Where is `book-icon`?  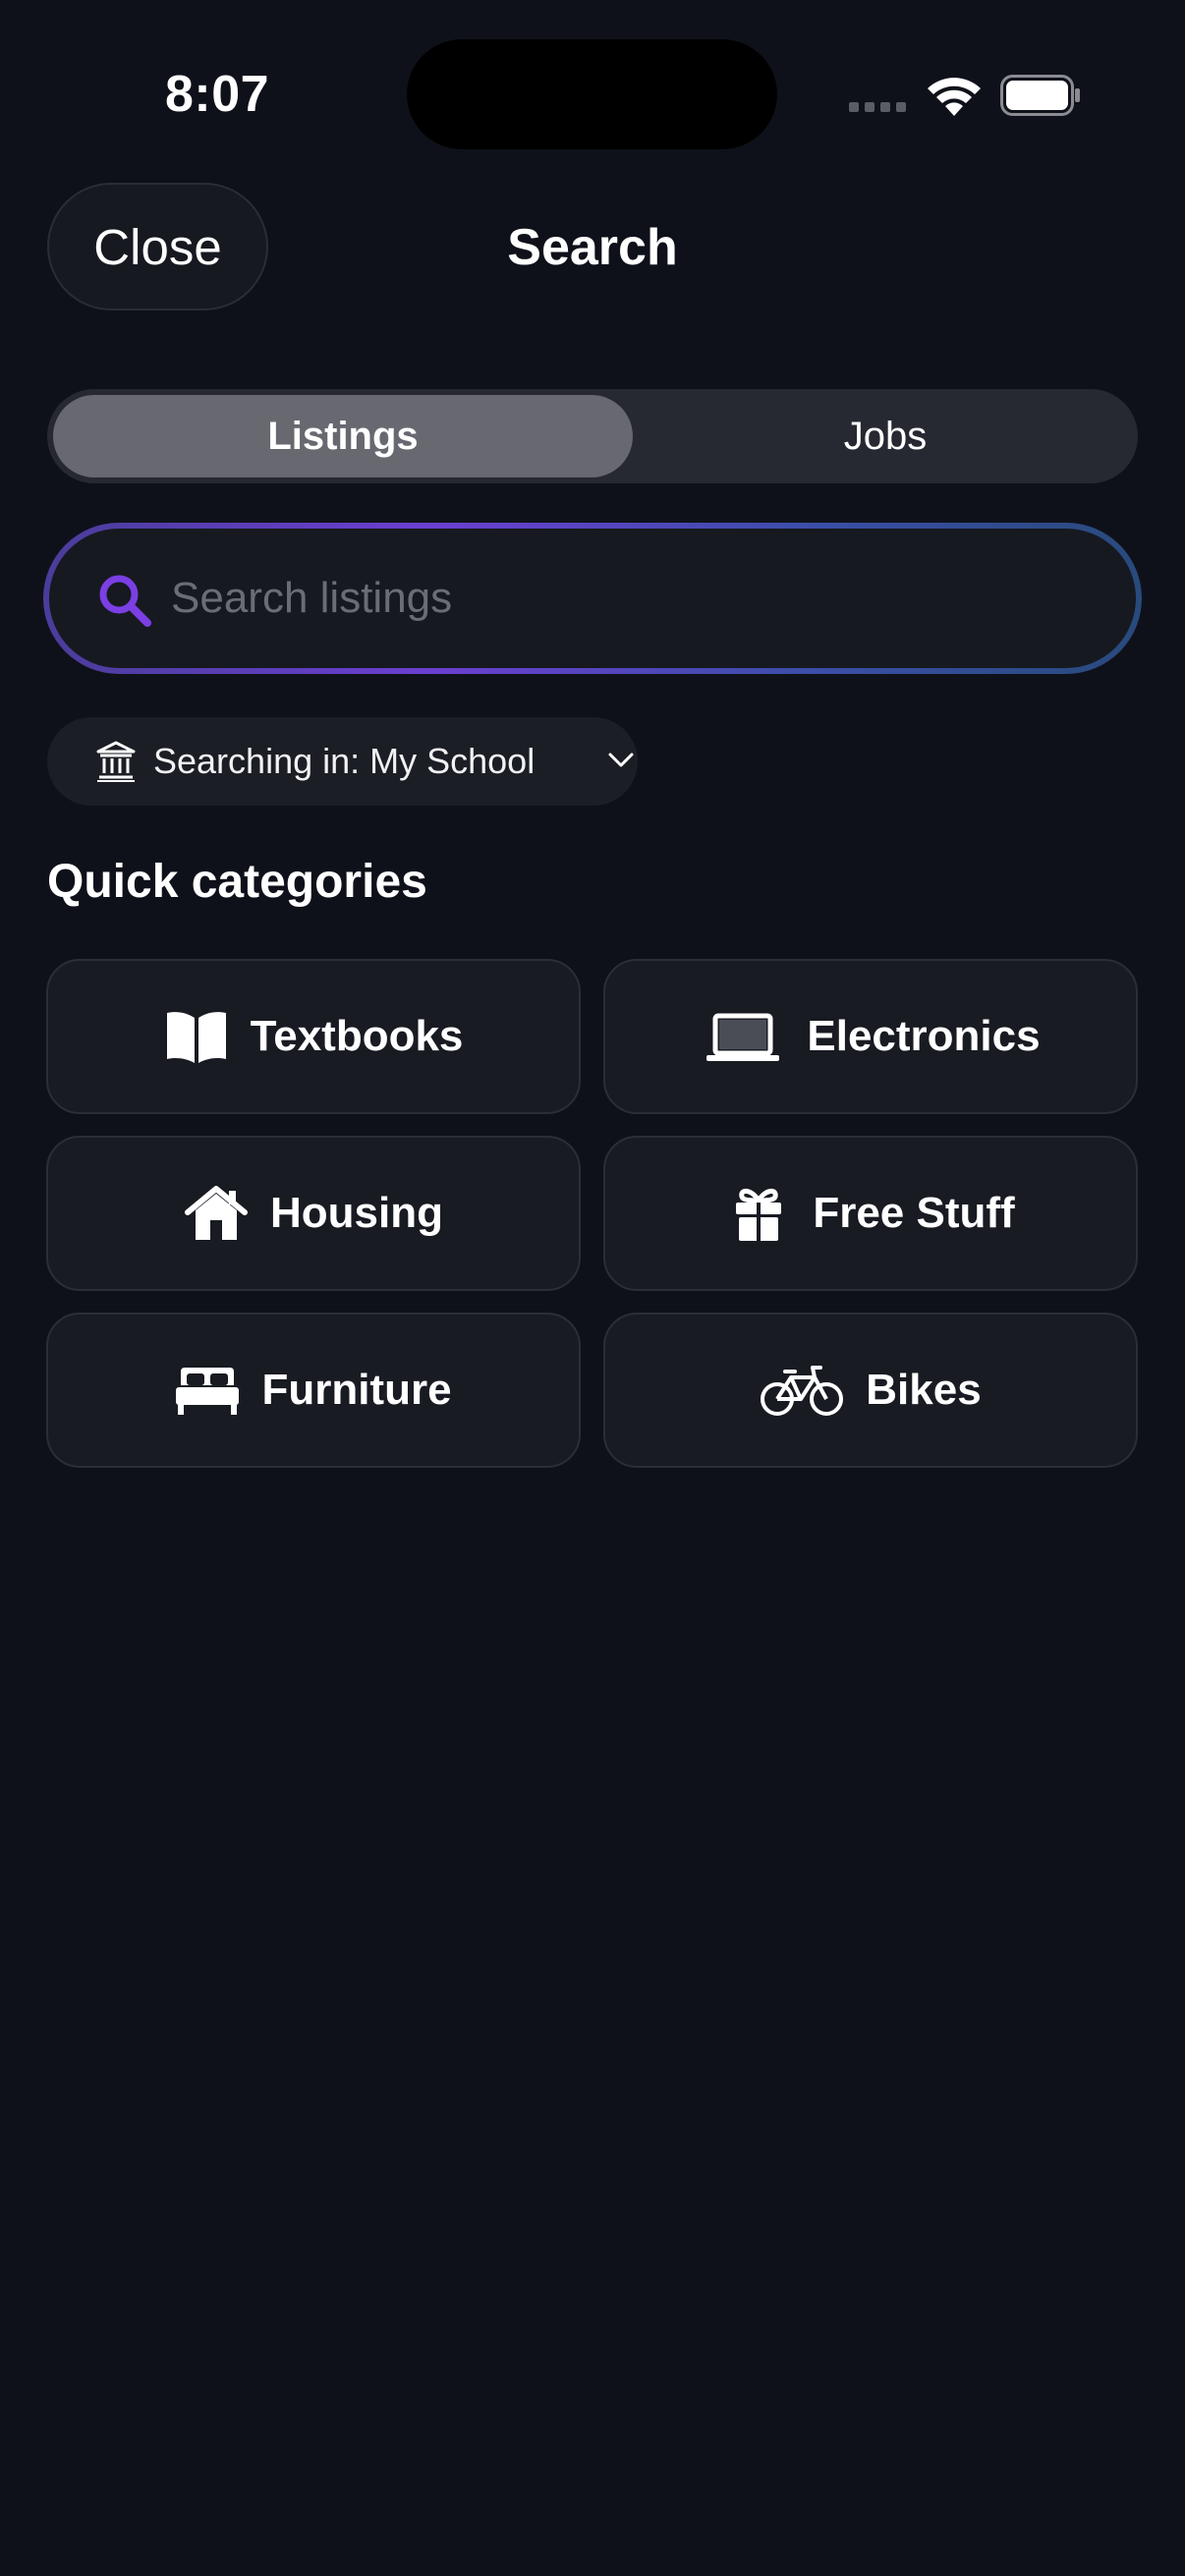
book-icon is located at coordinates (196, 1037).